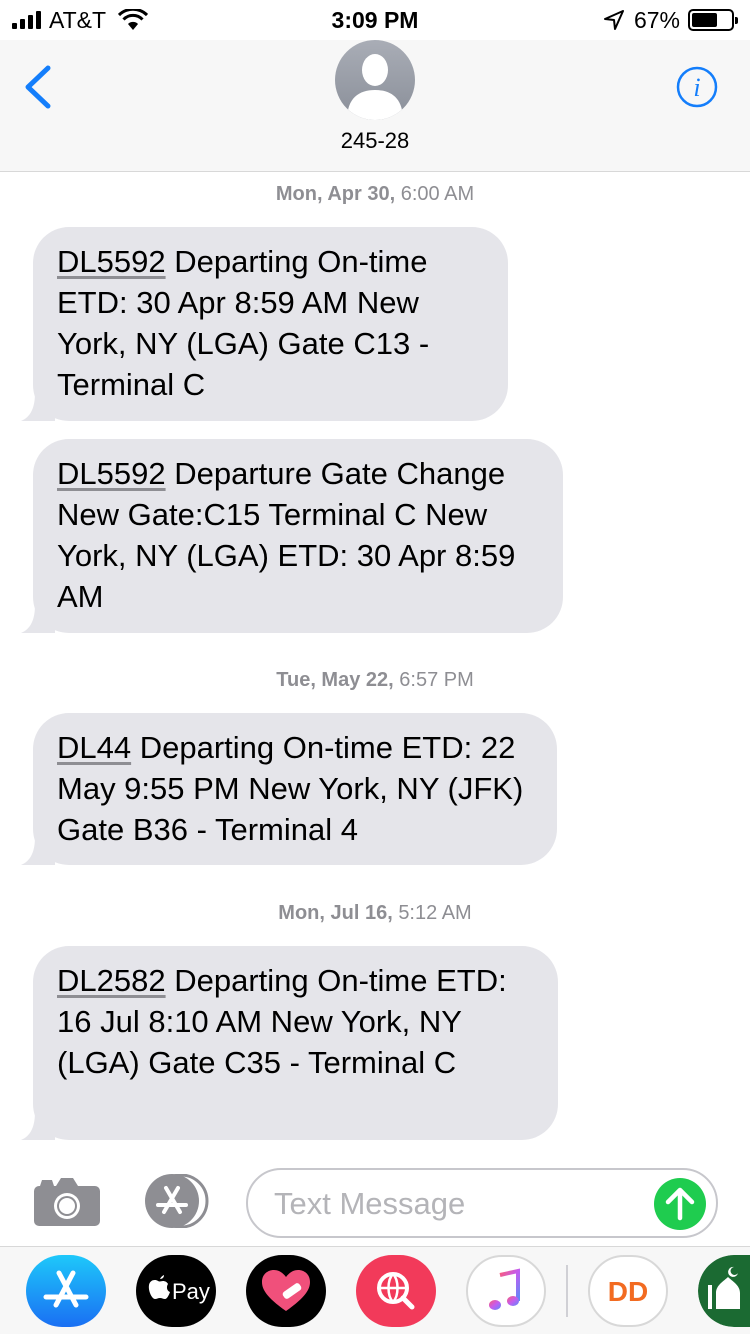 The width and height of the screenshot is (750, 1334). I want to click on flight-number-link: DL44, so click(94, 747).